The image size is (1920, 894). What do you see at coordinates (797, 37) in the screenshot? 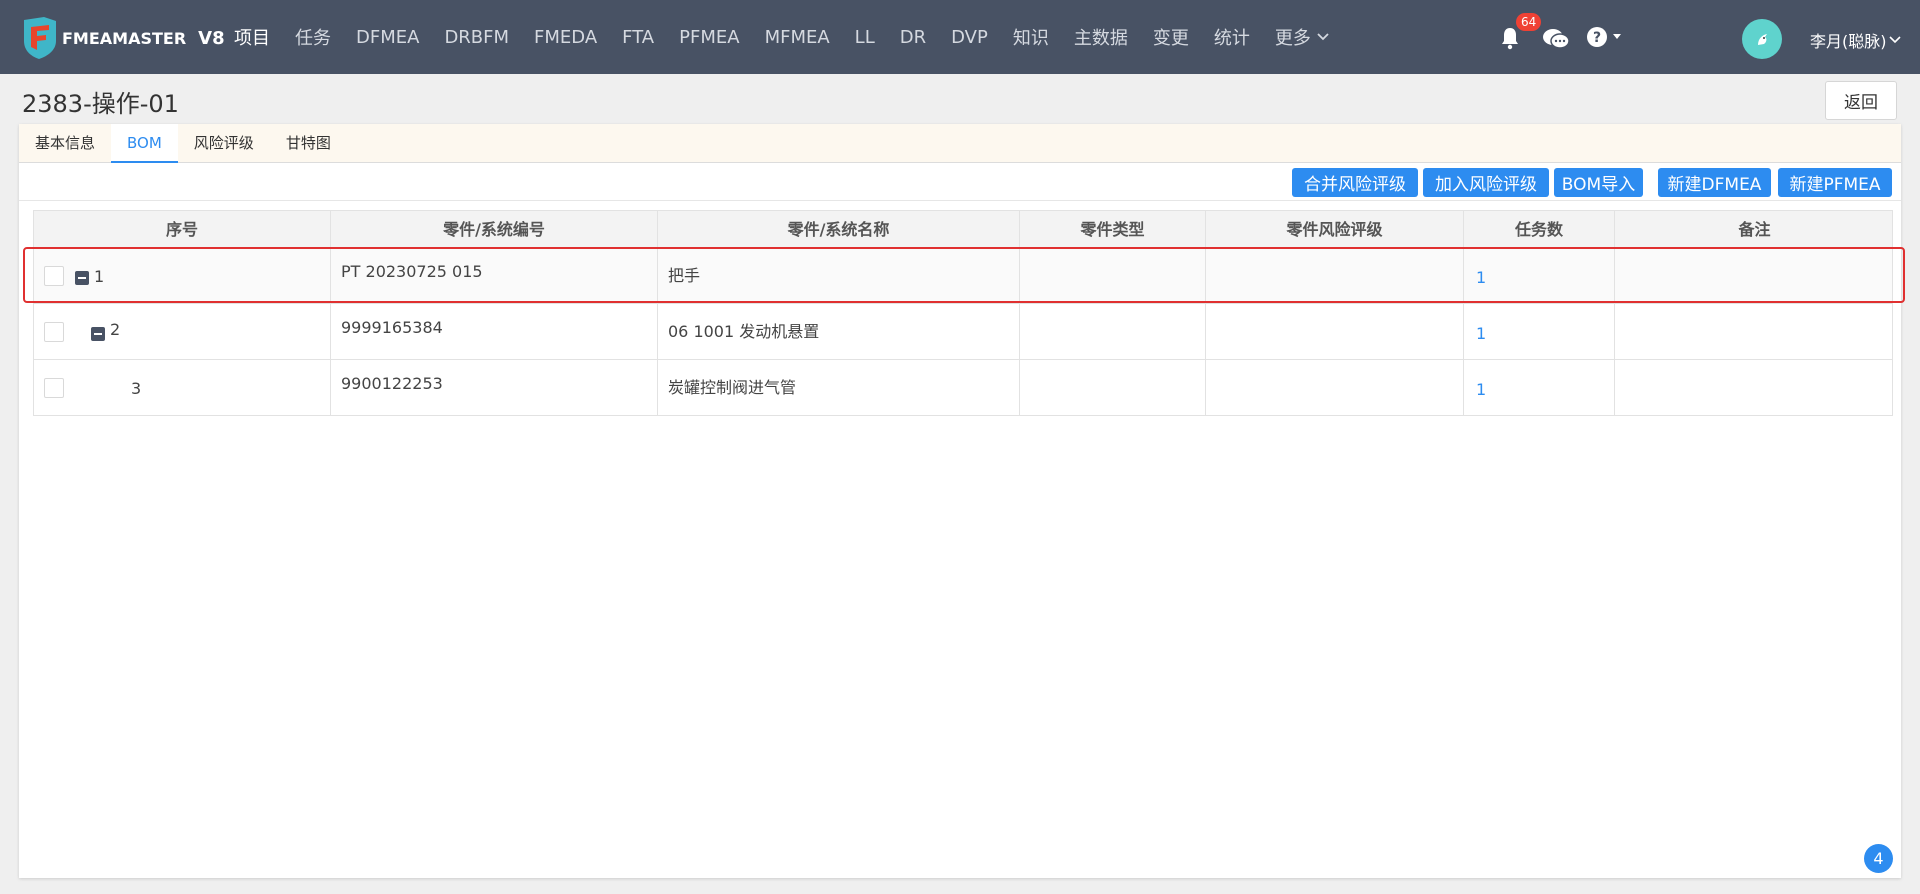
I see `nav-item-mfmea: MFMEA` at bounding box center [797, 37].